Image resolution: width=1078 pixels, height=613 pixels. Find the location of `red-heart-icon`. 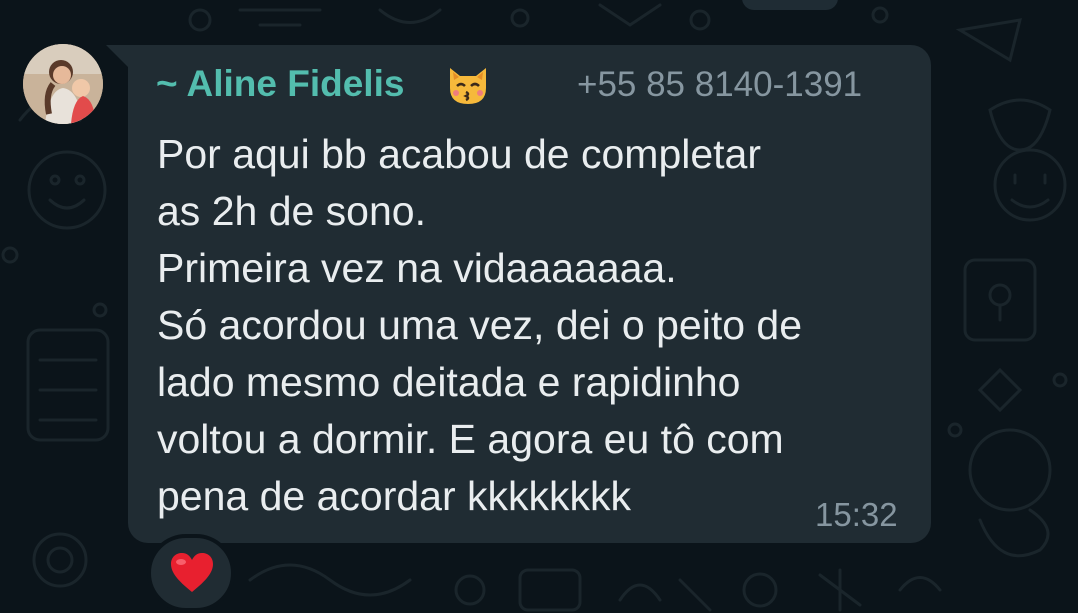

red-heart-icon is located at coordinates (192, 572).